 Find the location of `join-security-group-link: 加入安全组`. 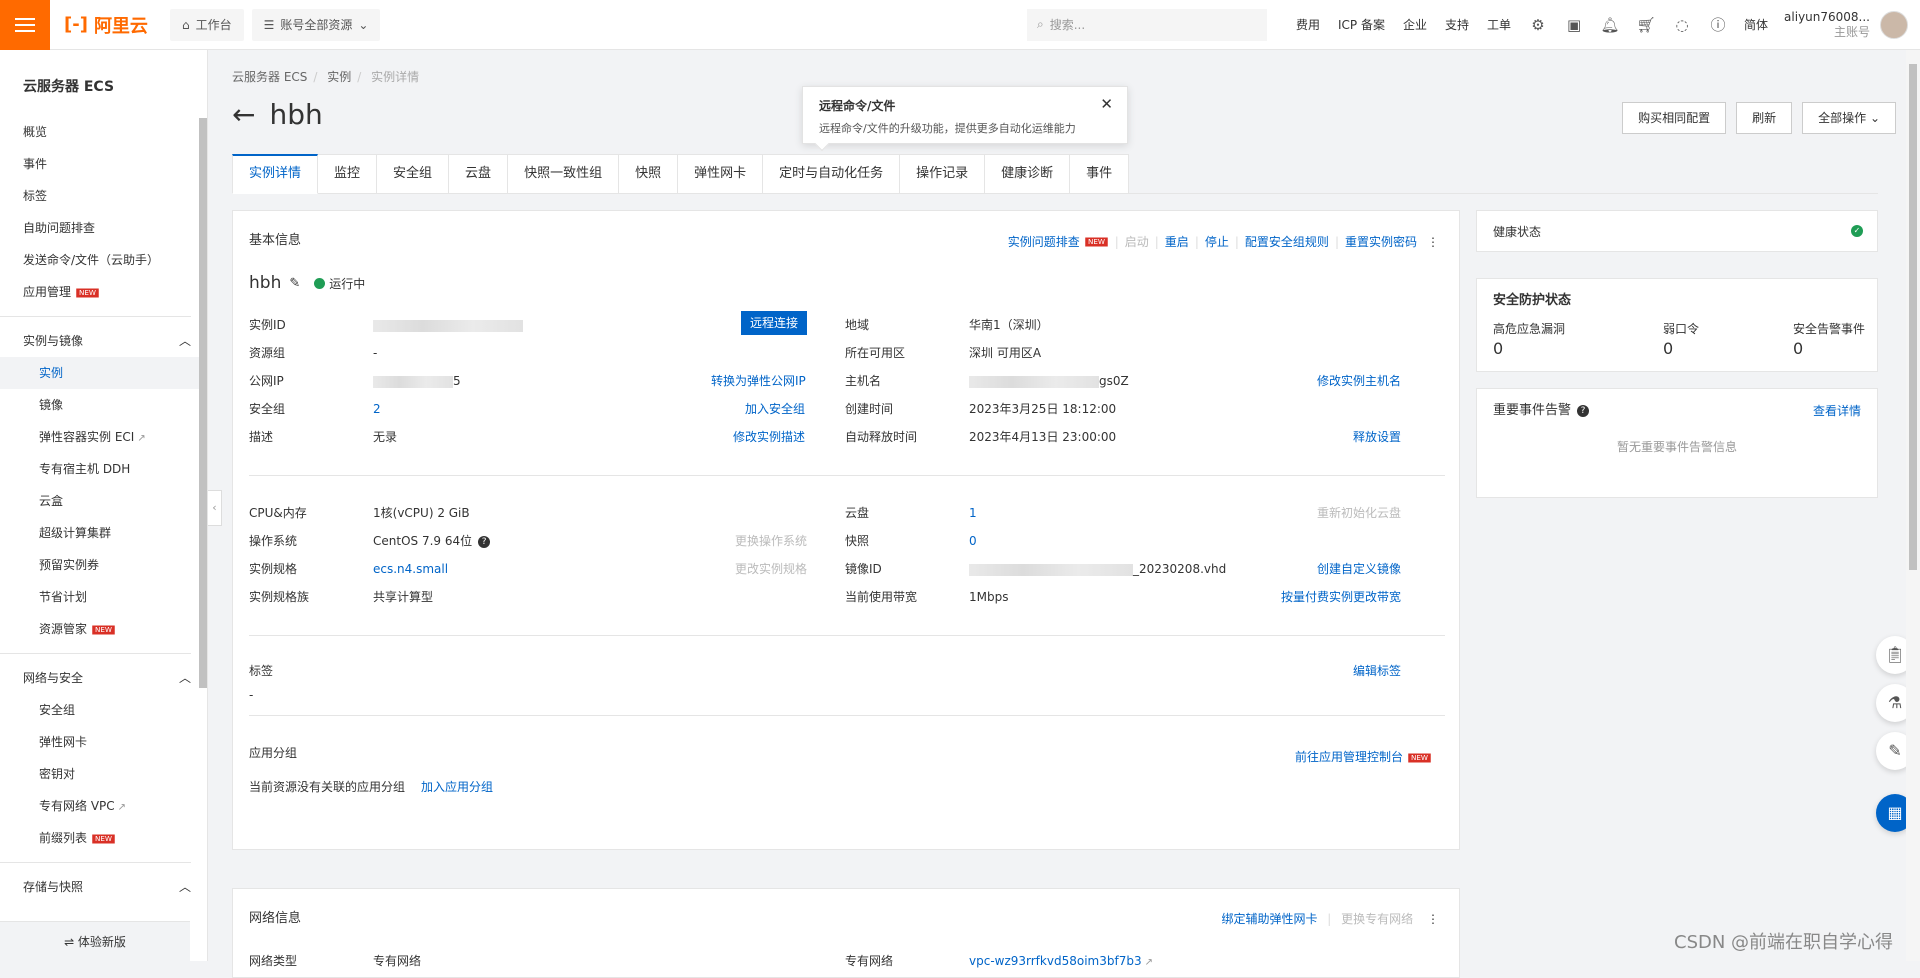

join-security-group-link: 加入安全组 is located at coordinates (775, 409).